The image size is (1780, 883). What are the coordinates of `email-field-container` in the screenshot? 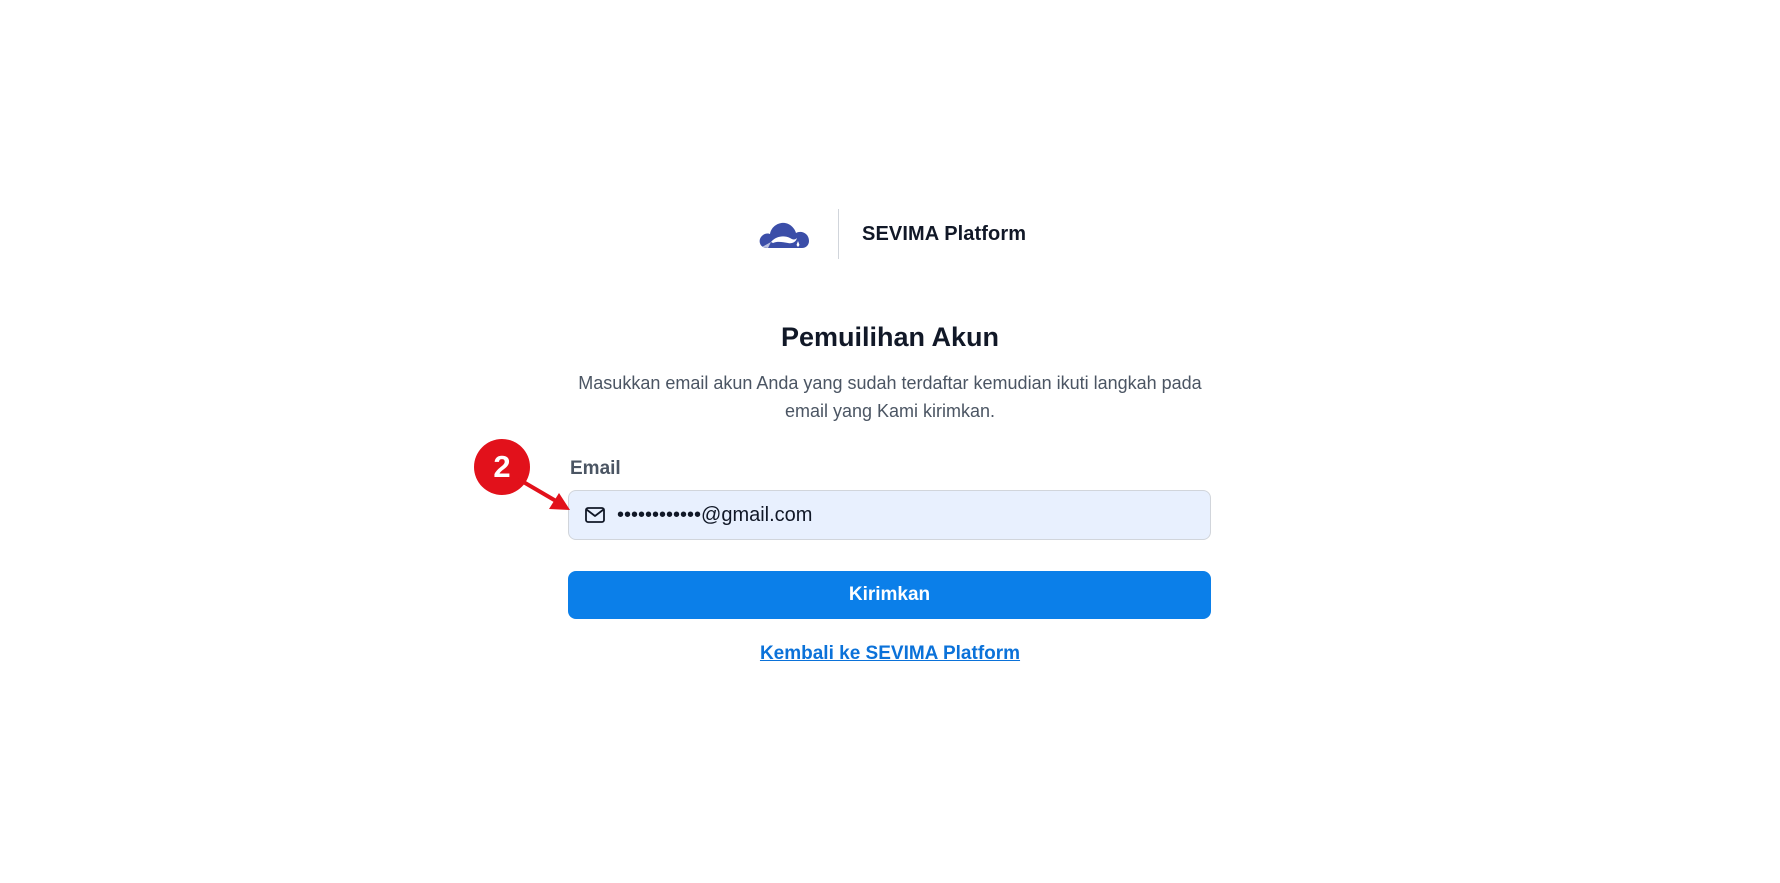 It's located at (889, 515).